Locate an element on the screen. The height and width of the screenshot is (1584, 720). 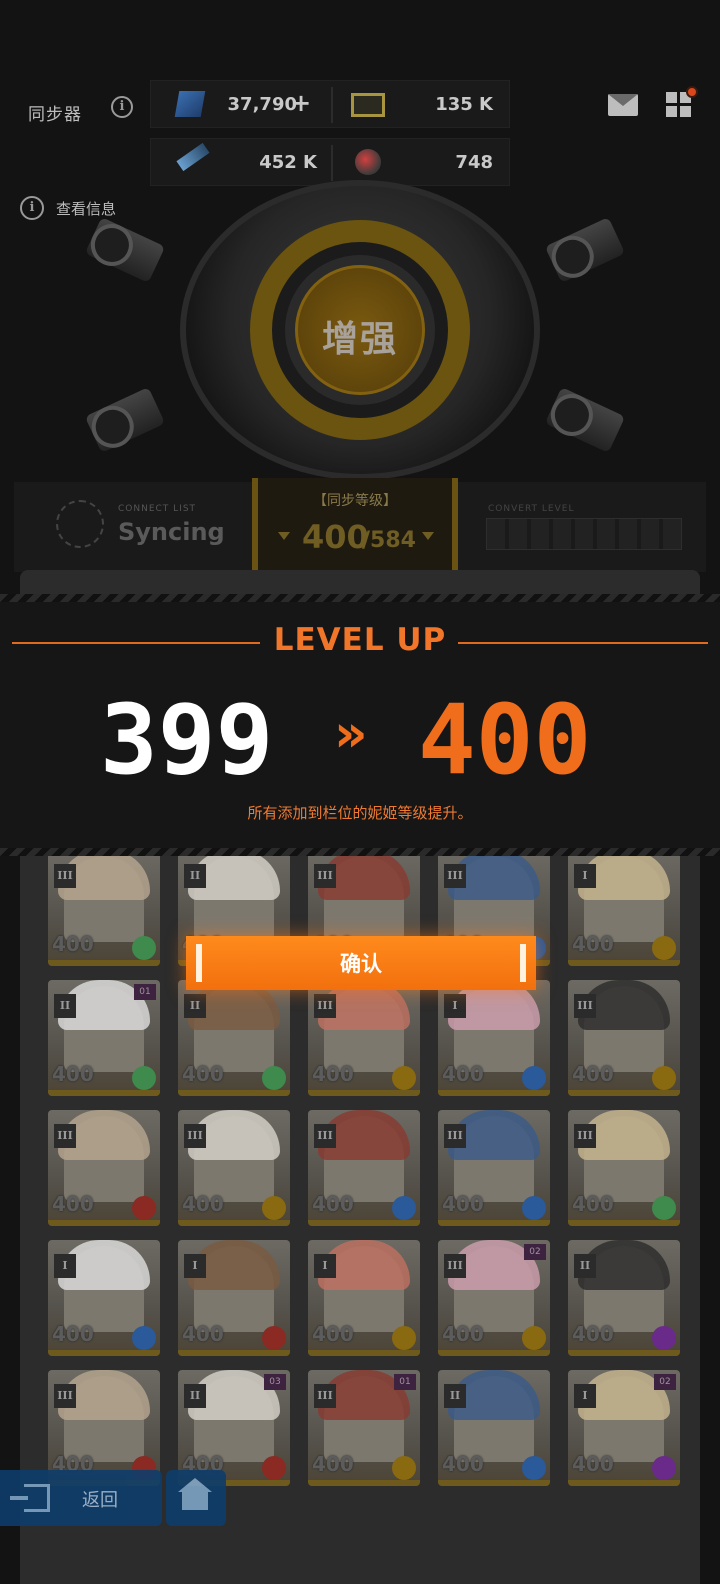
enhance-button: 增强 is located at coordinates (360, 330).